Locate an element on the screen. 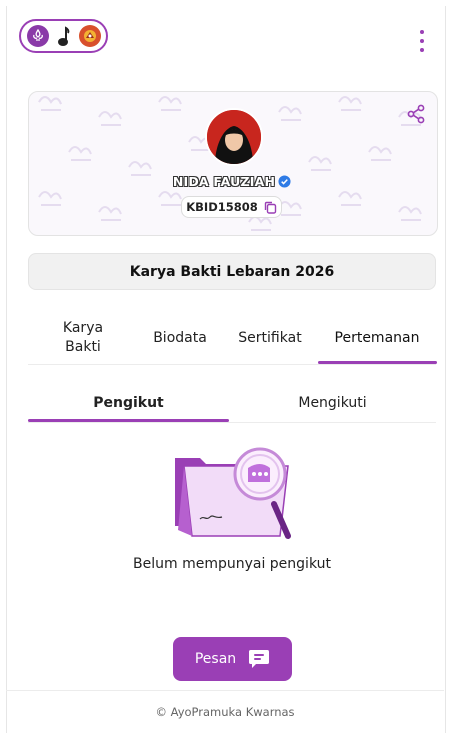 Image resolution: width=451 pixels, height=733 pixels. event-title-bar: Karya Bakti Lebaran 2026 is located at coordinates (232, 271).